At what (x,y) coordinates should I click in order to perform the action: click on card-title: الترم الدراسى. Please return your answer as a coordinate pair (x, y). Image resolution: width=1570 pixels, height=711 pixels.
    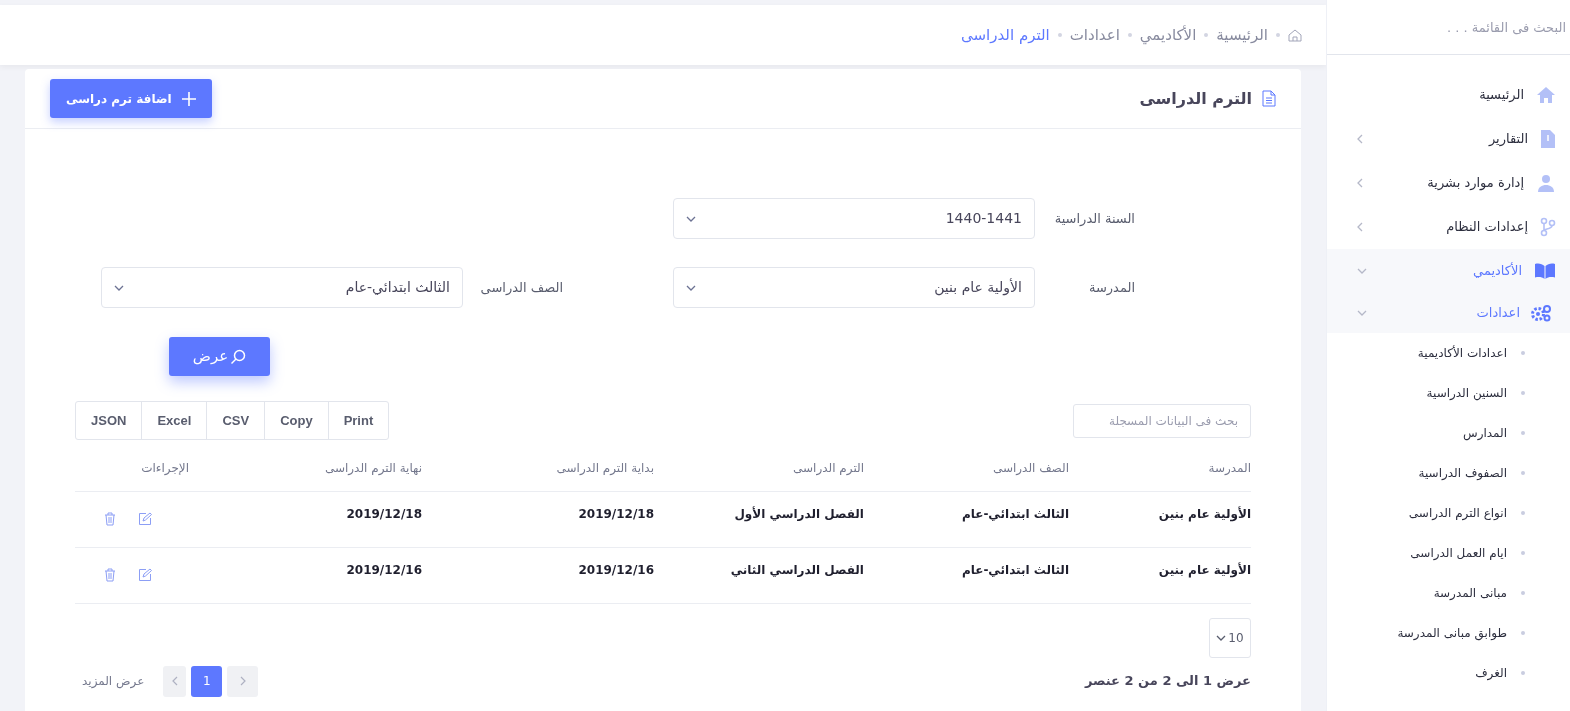
    Looking at the image, I should click on (1195, 98).